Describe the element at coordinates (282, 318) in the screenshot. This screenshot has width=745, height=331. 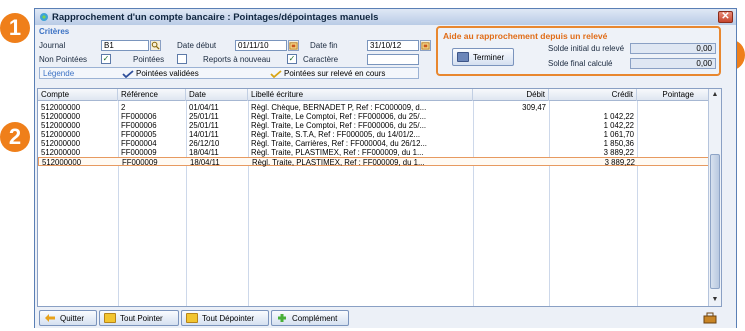
I see `plus-icon` at that location.